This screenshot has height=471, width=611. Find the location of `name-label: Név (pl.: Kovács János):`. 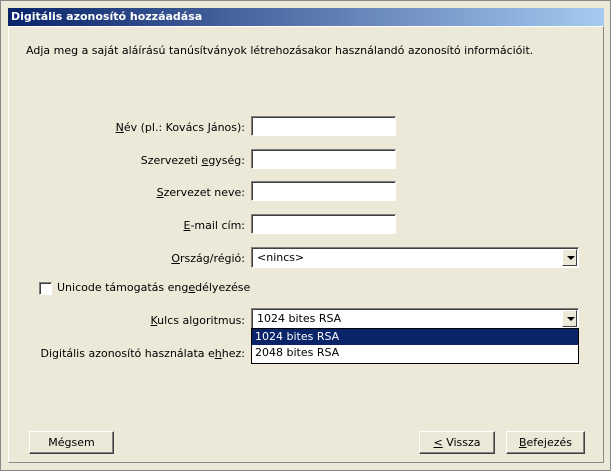

name-label: Név (pl.: Kovács János): is located at coordinates (180, 127).